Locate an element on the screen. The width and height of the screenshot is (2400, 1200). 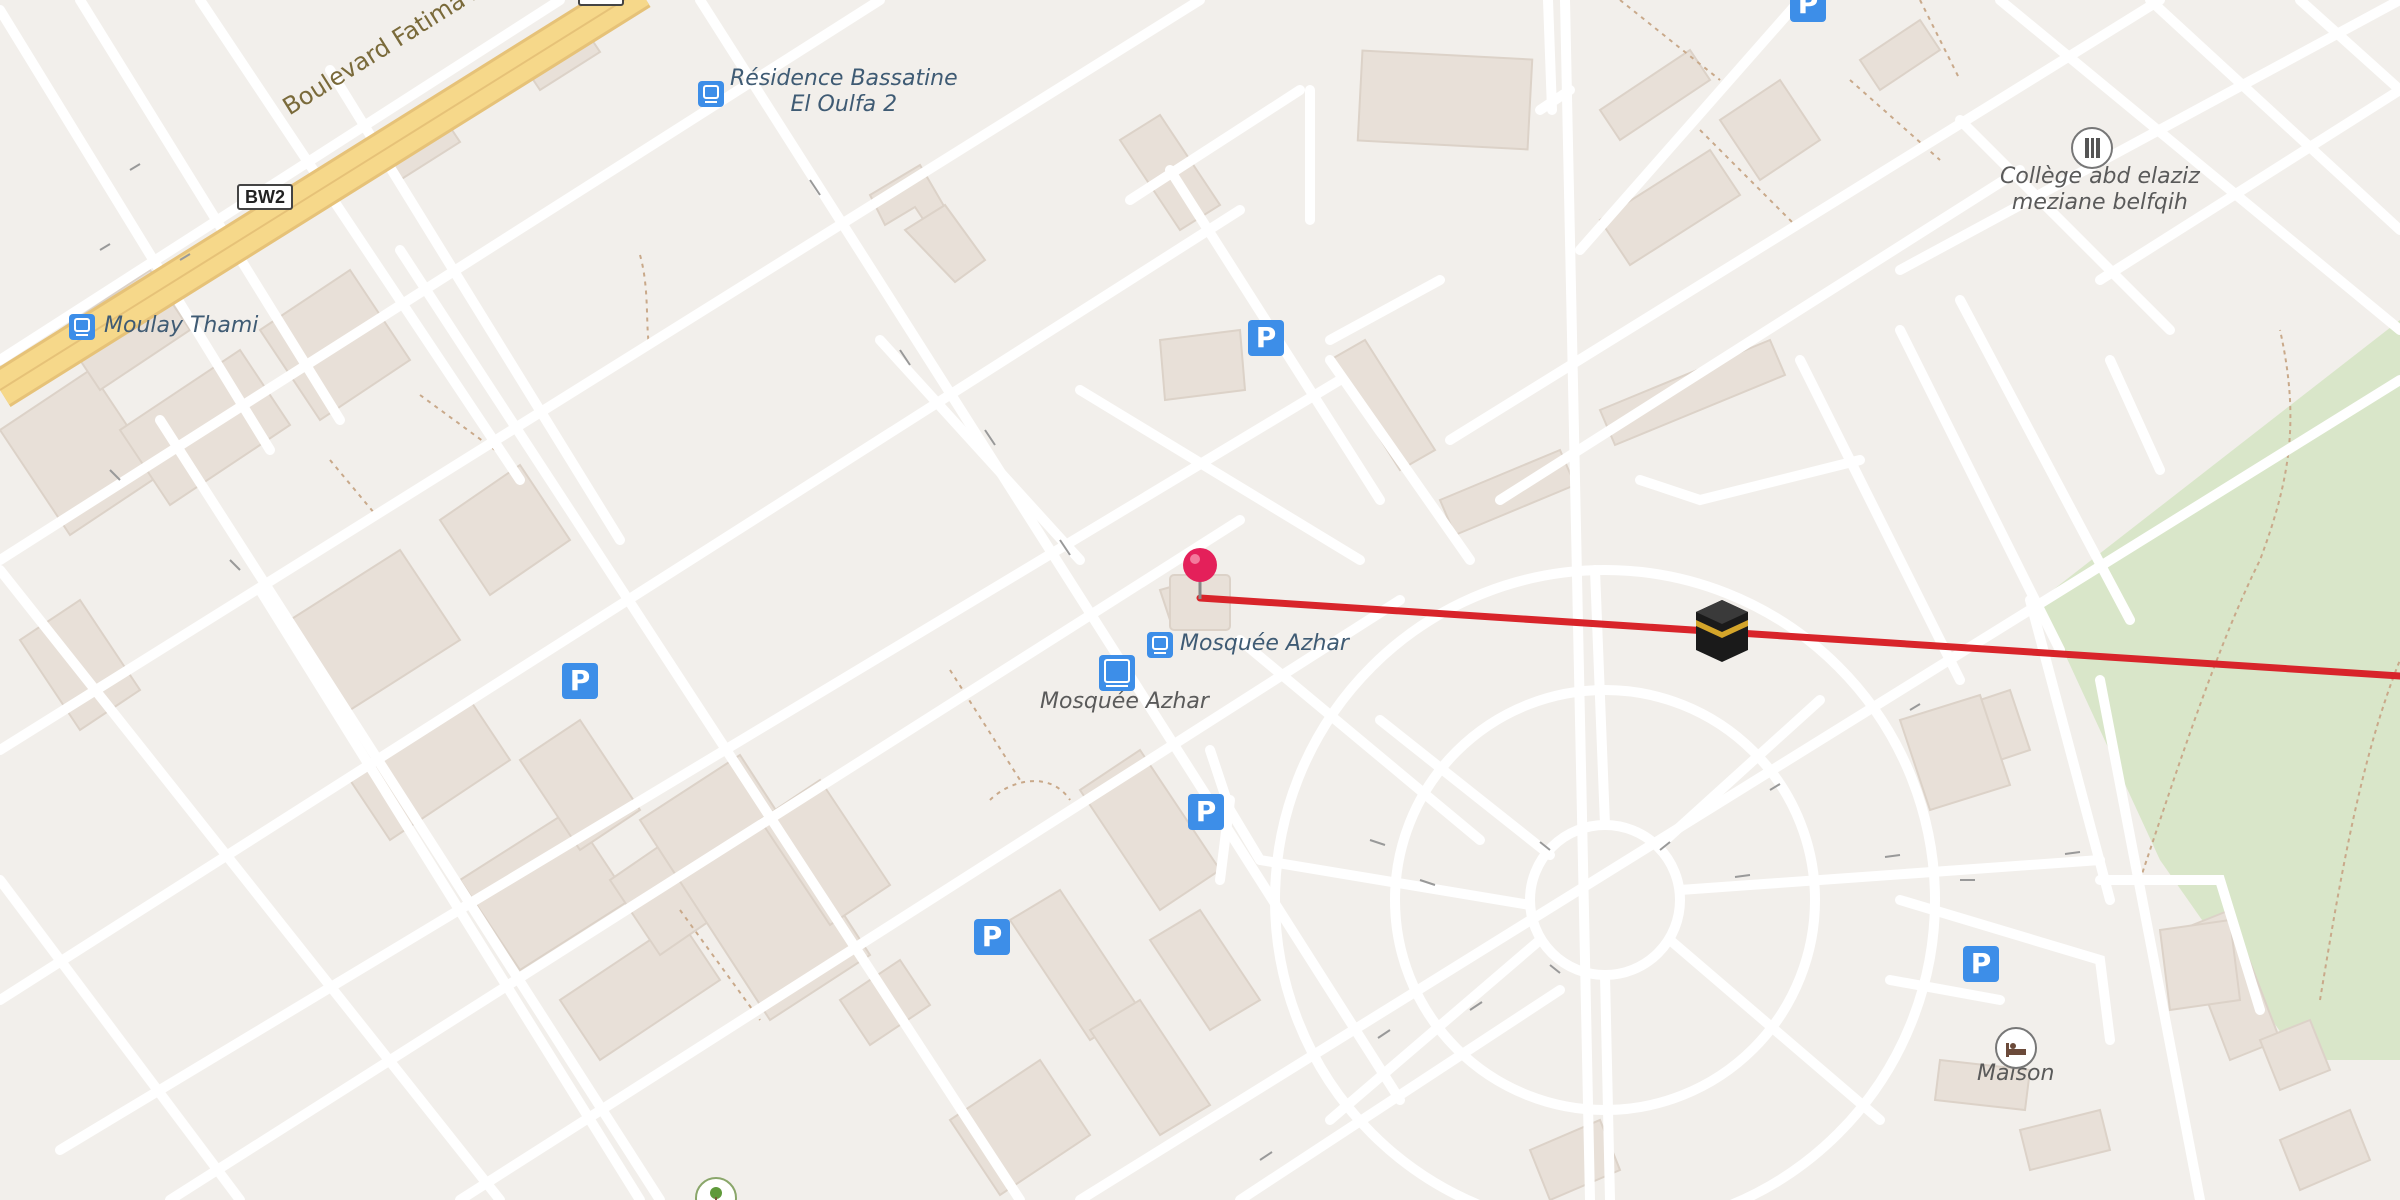
residence-label-line1: Résidence Bassatine is located at coordinates (844, 78).